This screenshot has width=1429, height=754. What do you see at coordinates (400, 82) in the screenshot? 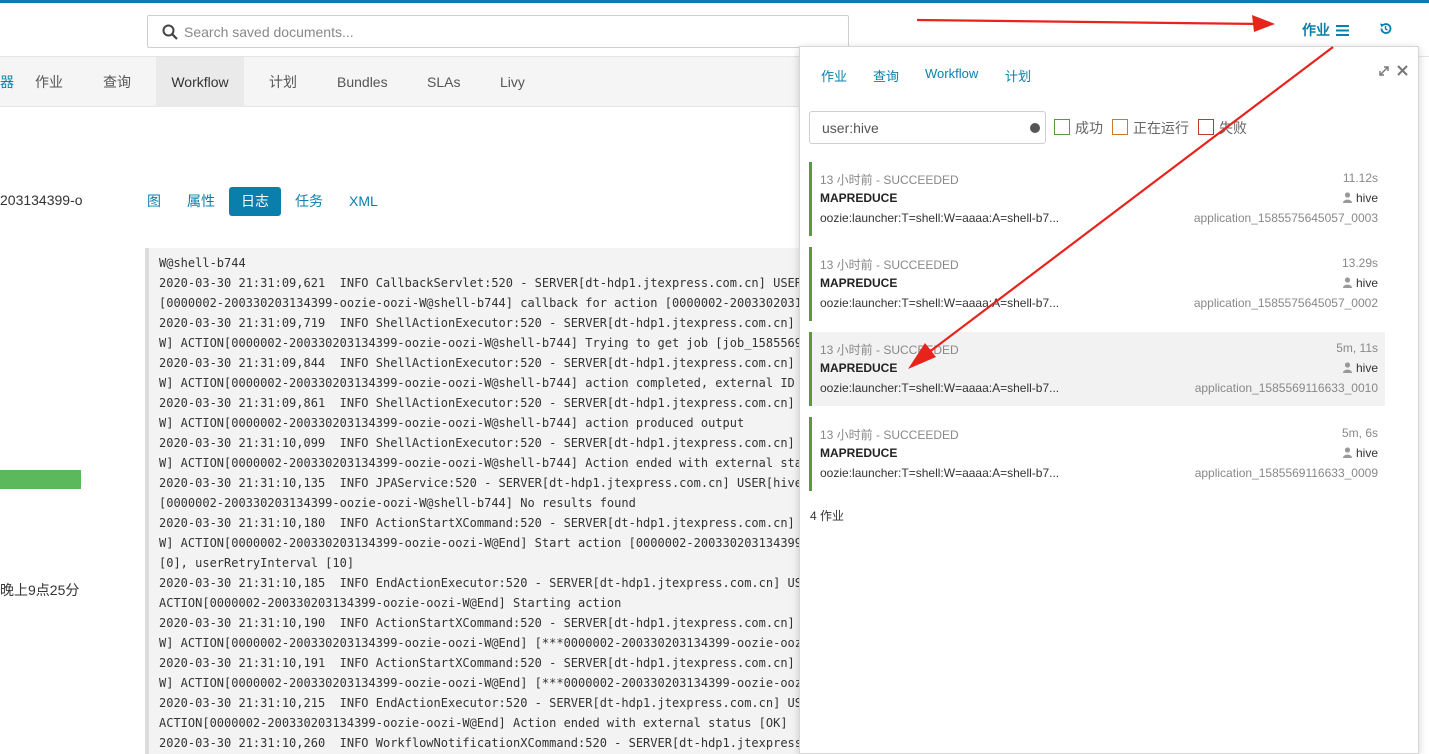
I see `main-nav: 器 作业 查询 Workflow 计划 Bundles SLAs Livy` at bounding box center [400, 82].